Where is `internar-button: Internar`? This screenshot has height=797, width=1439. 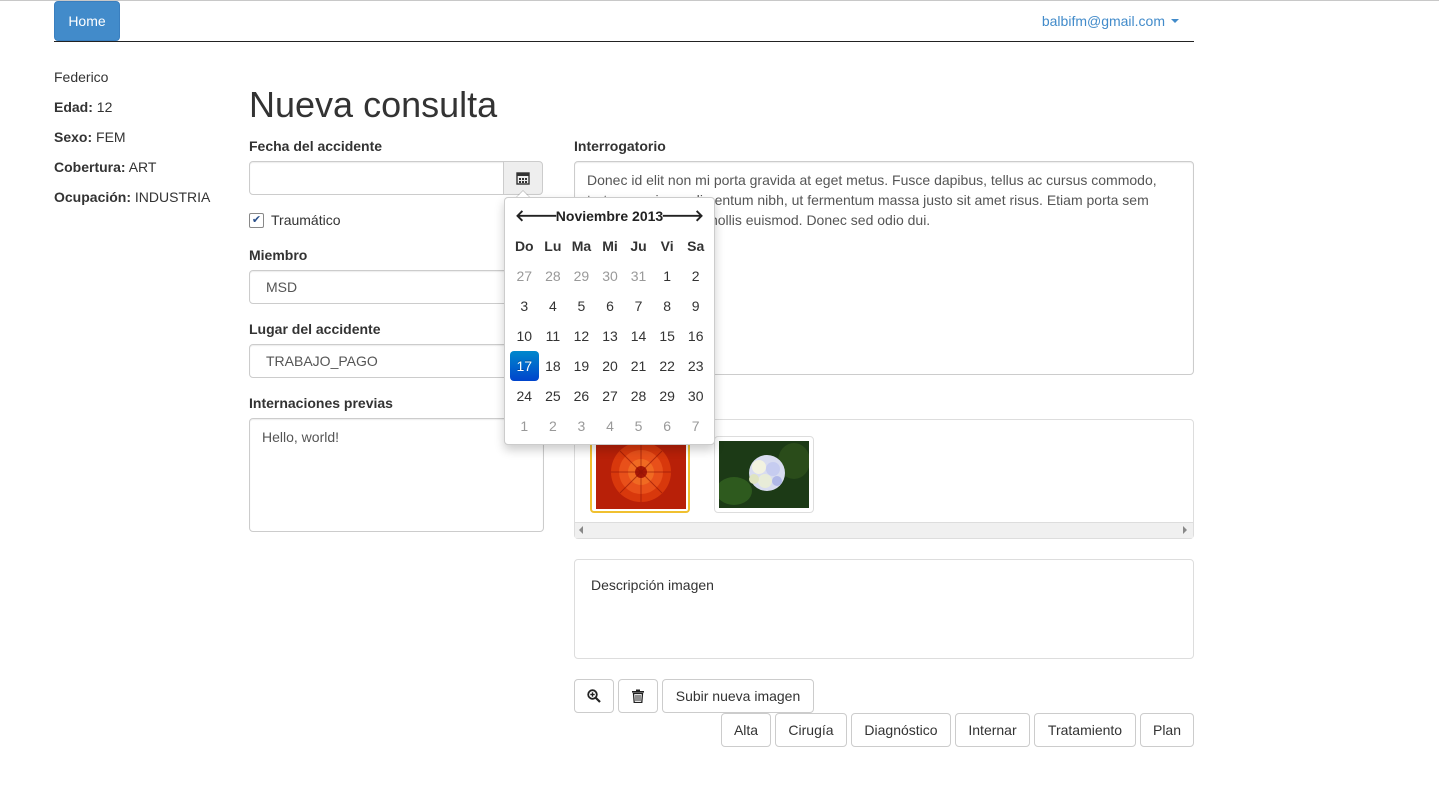
internar-button: Internar is located at coordinates (992, 730).